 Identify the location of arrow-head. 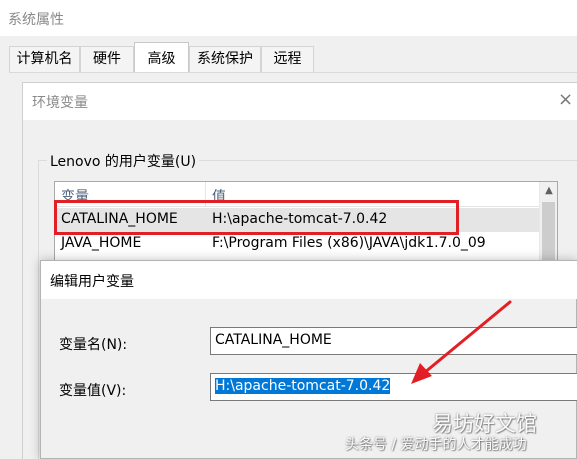
(421, 373).